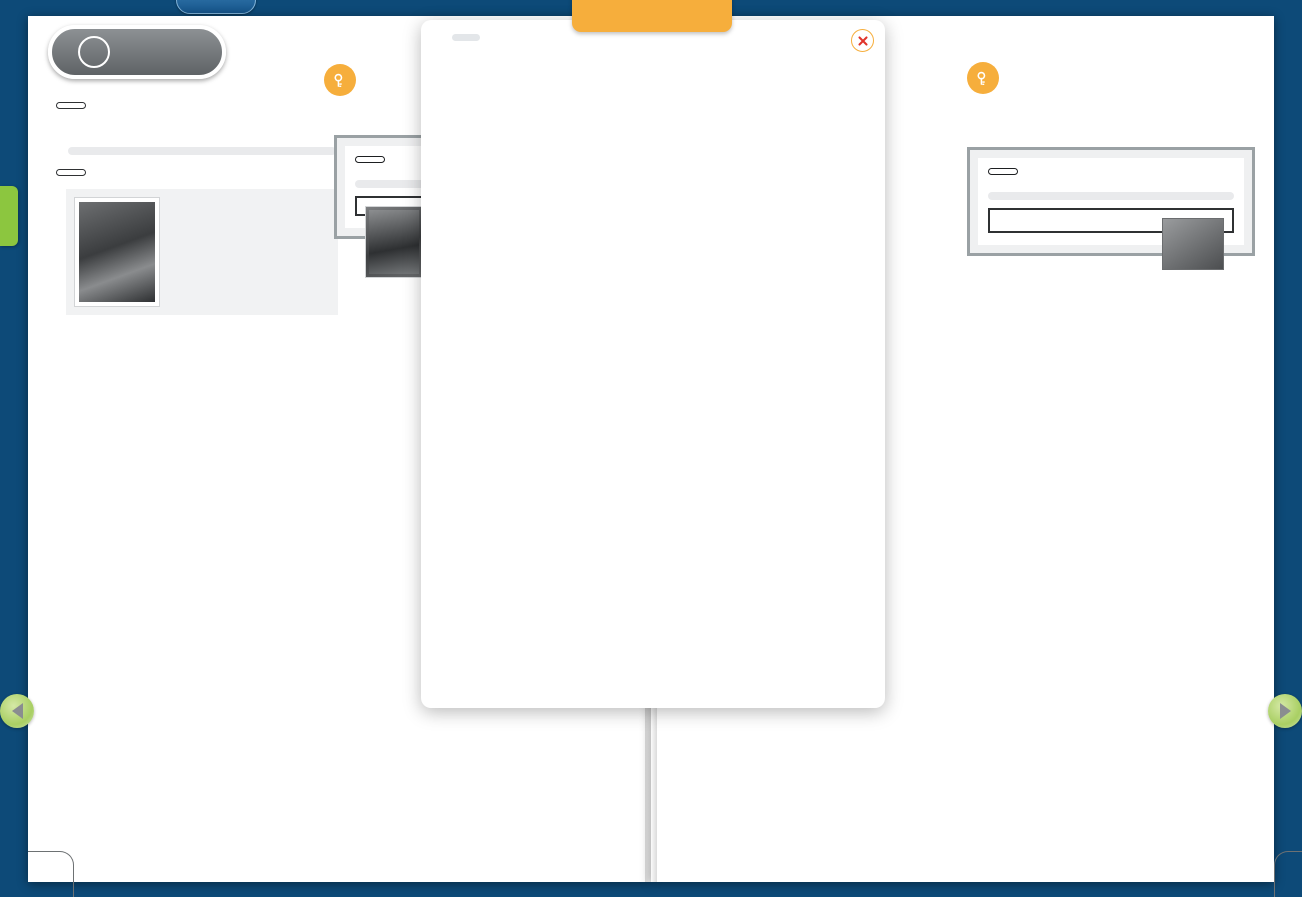  What do you see at coordinates (216, 7) in the screenshot?
I see `menu-button` at bounding box center [216, 7].